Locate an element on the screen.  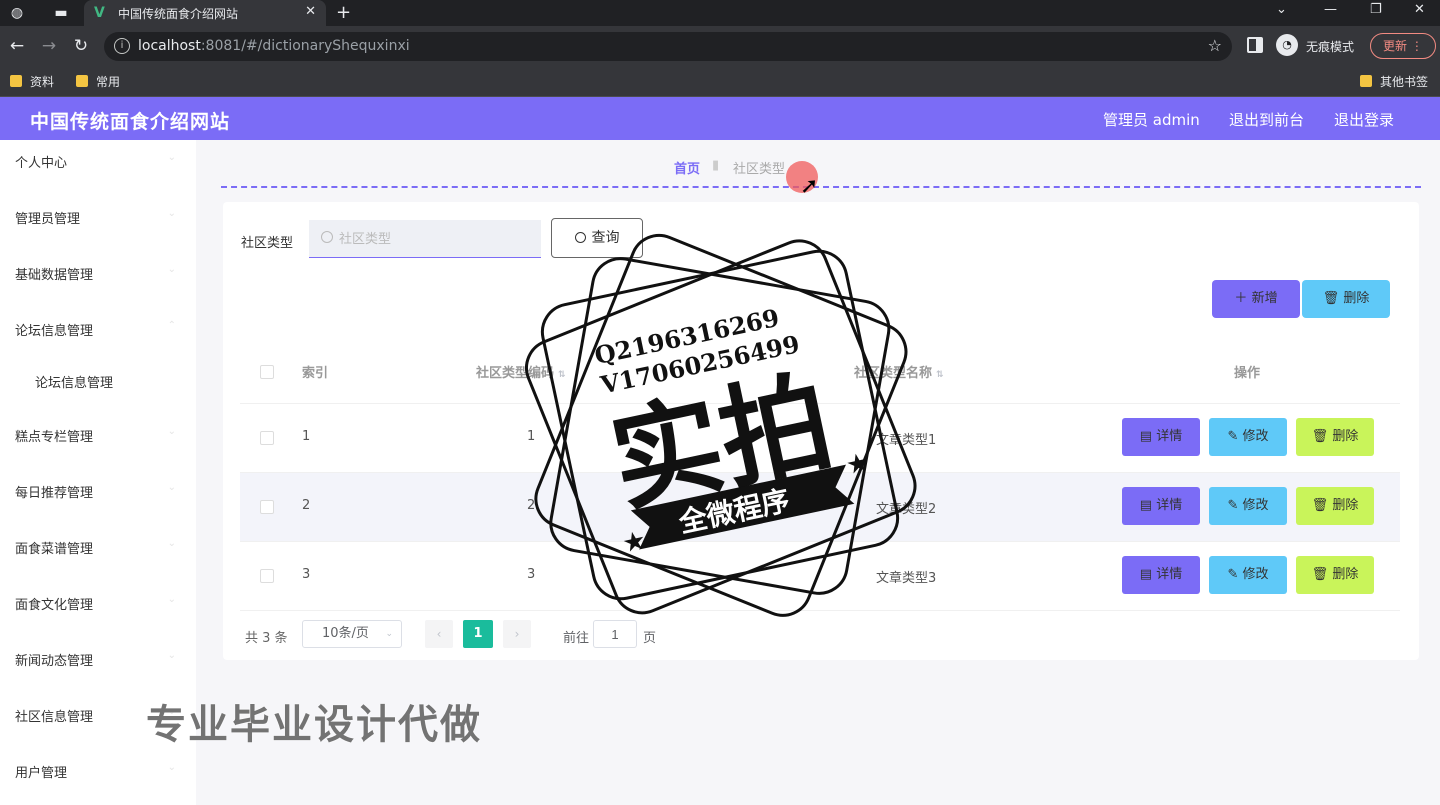
sidebar-item-label: 糕点专栏管理 is located at coordinates (54, 437).